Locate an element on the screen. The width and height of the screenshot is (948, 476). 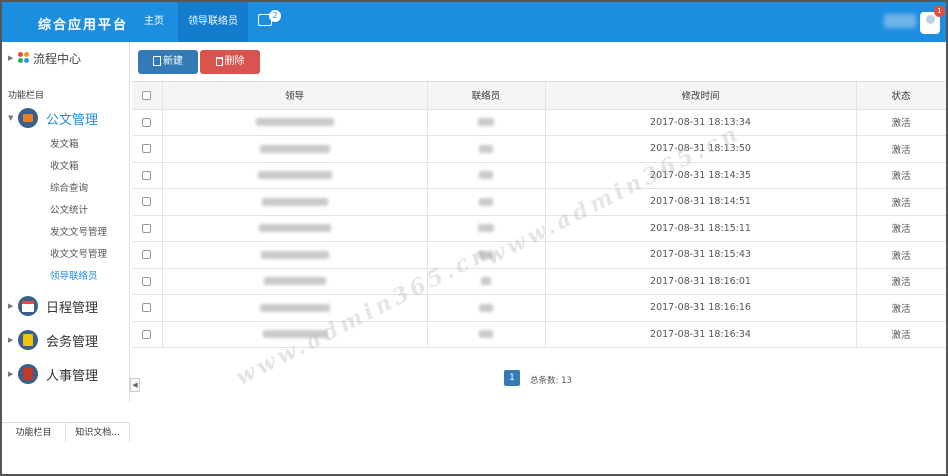
nav-home: 主页 is located at coordinates (154, 22).